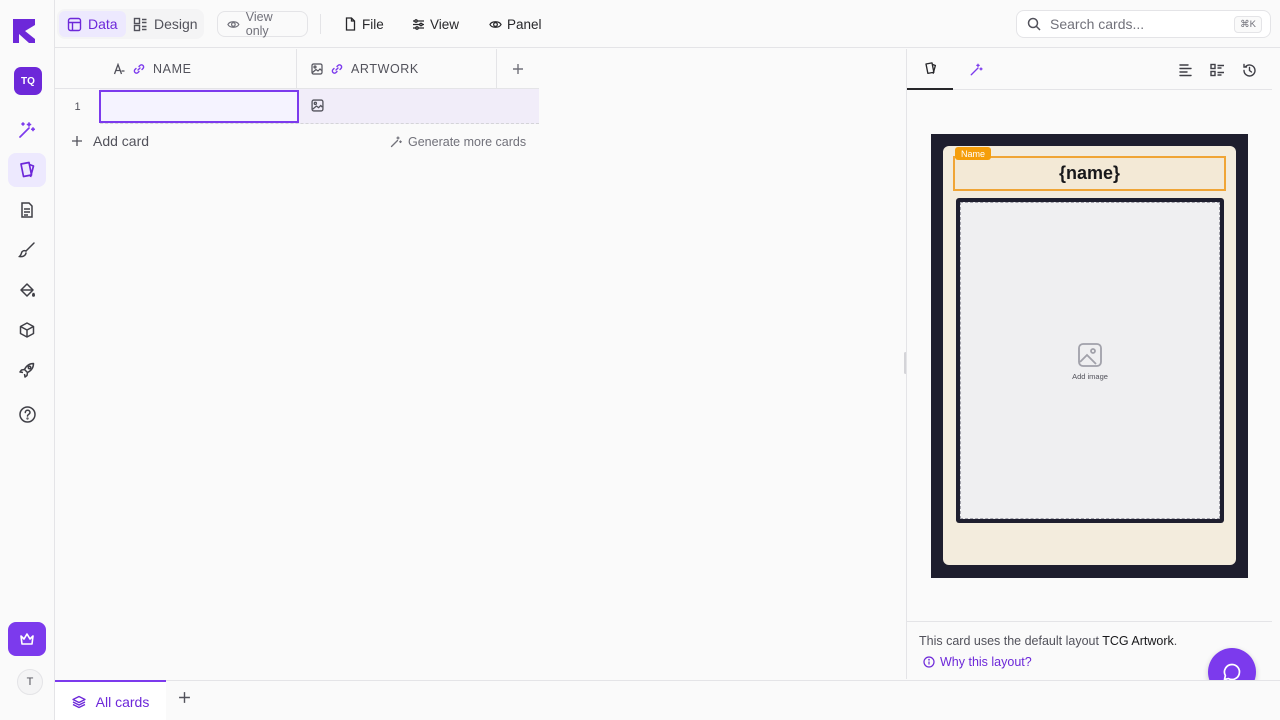  What do you see at coordinates (524, 24) in the screenshot?
I see `panel-menu-label: Panel` at bounding box center [524, 24].